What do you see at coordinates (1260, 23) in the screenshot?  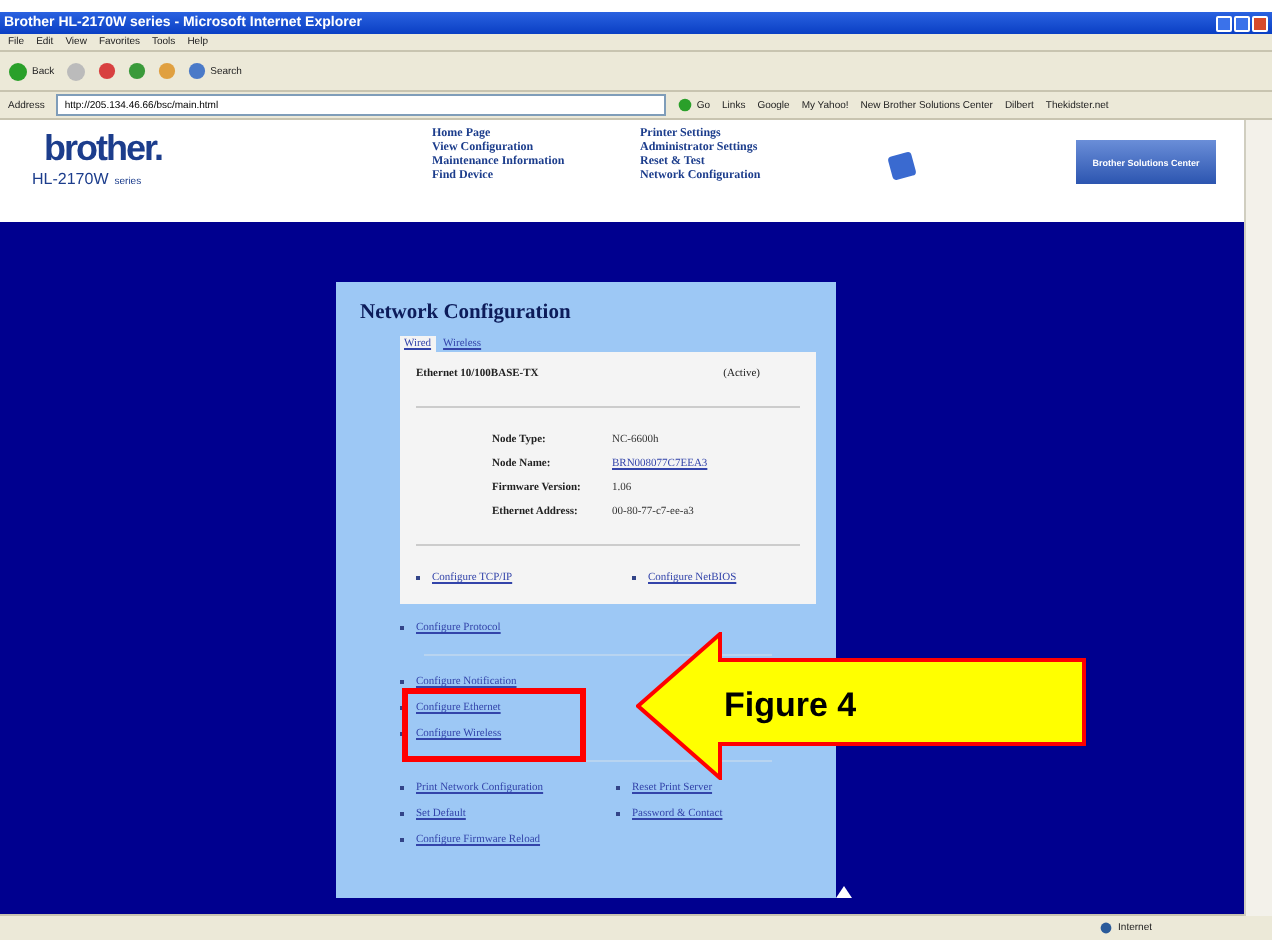 I see `close-button` at bounding box center [1260, 23].